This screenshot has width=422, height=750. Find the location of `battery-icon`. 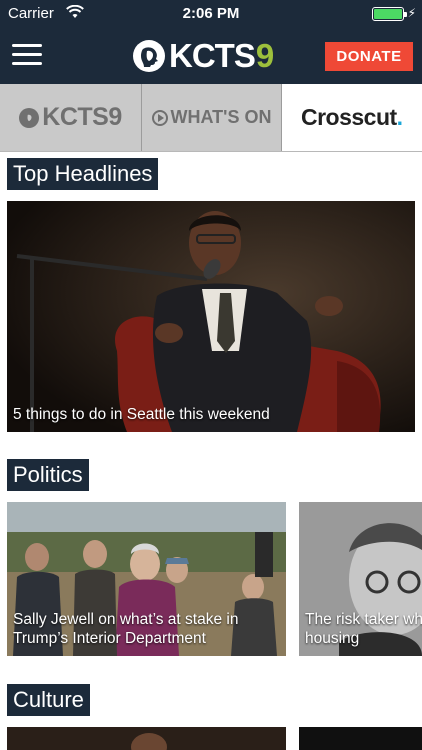

battery-icon is located at coordinates (389, 14).